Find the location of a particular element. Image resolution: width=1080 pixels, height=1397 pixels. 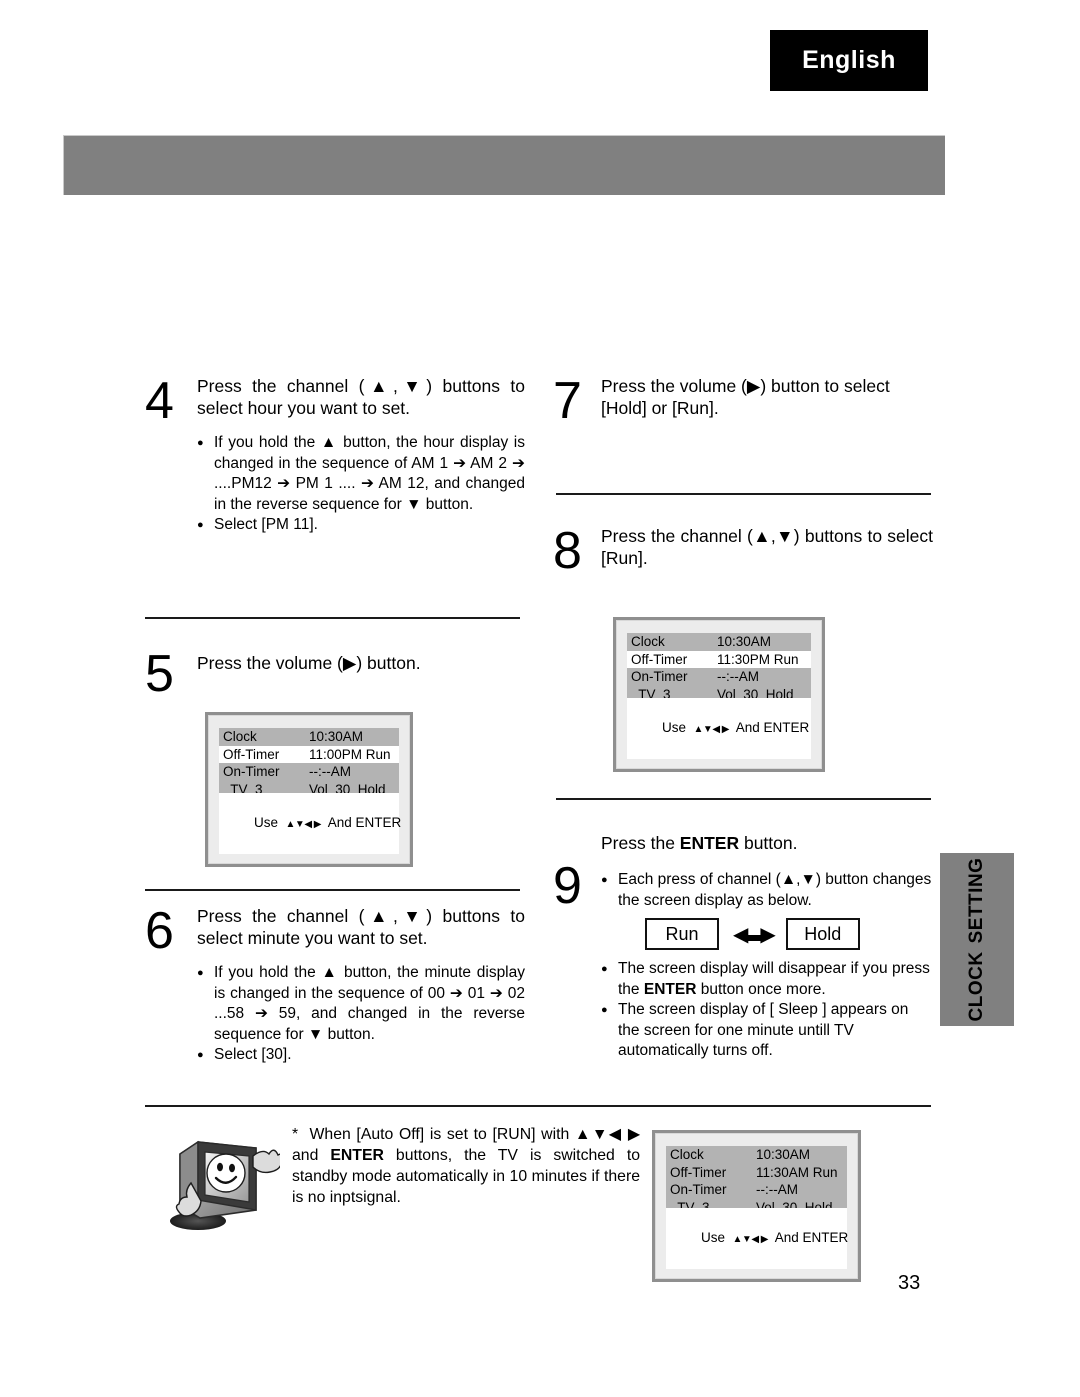

toggle-run-box: Run is located at coordinates (682, 934).